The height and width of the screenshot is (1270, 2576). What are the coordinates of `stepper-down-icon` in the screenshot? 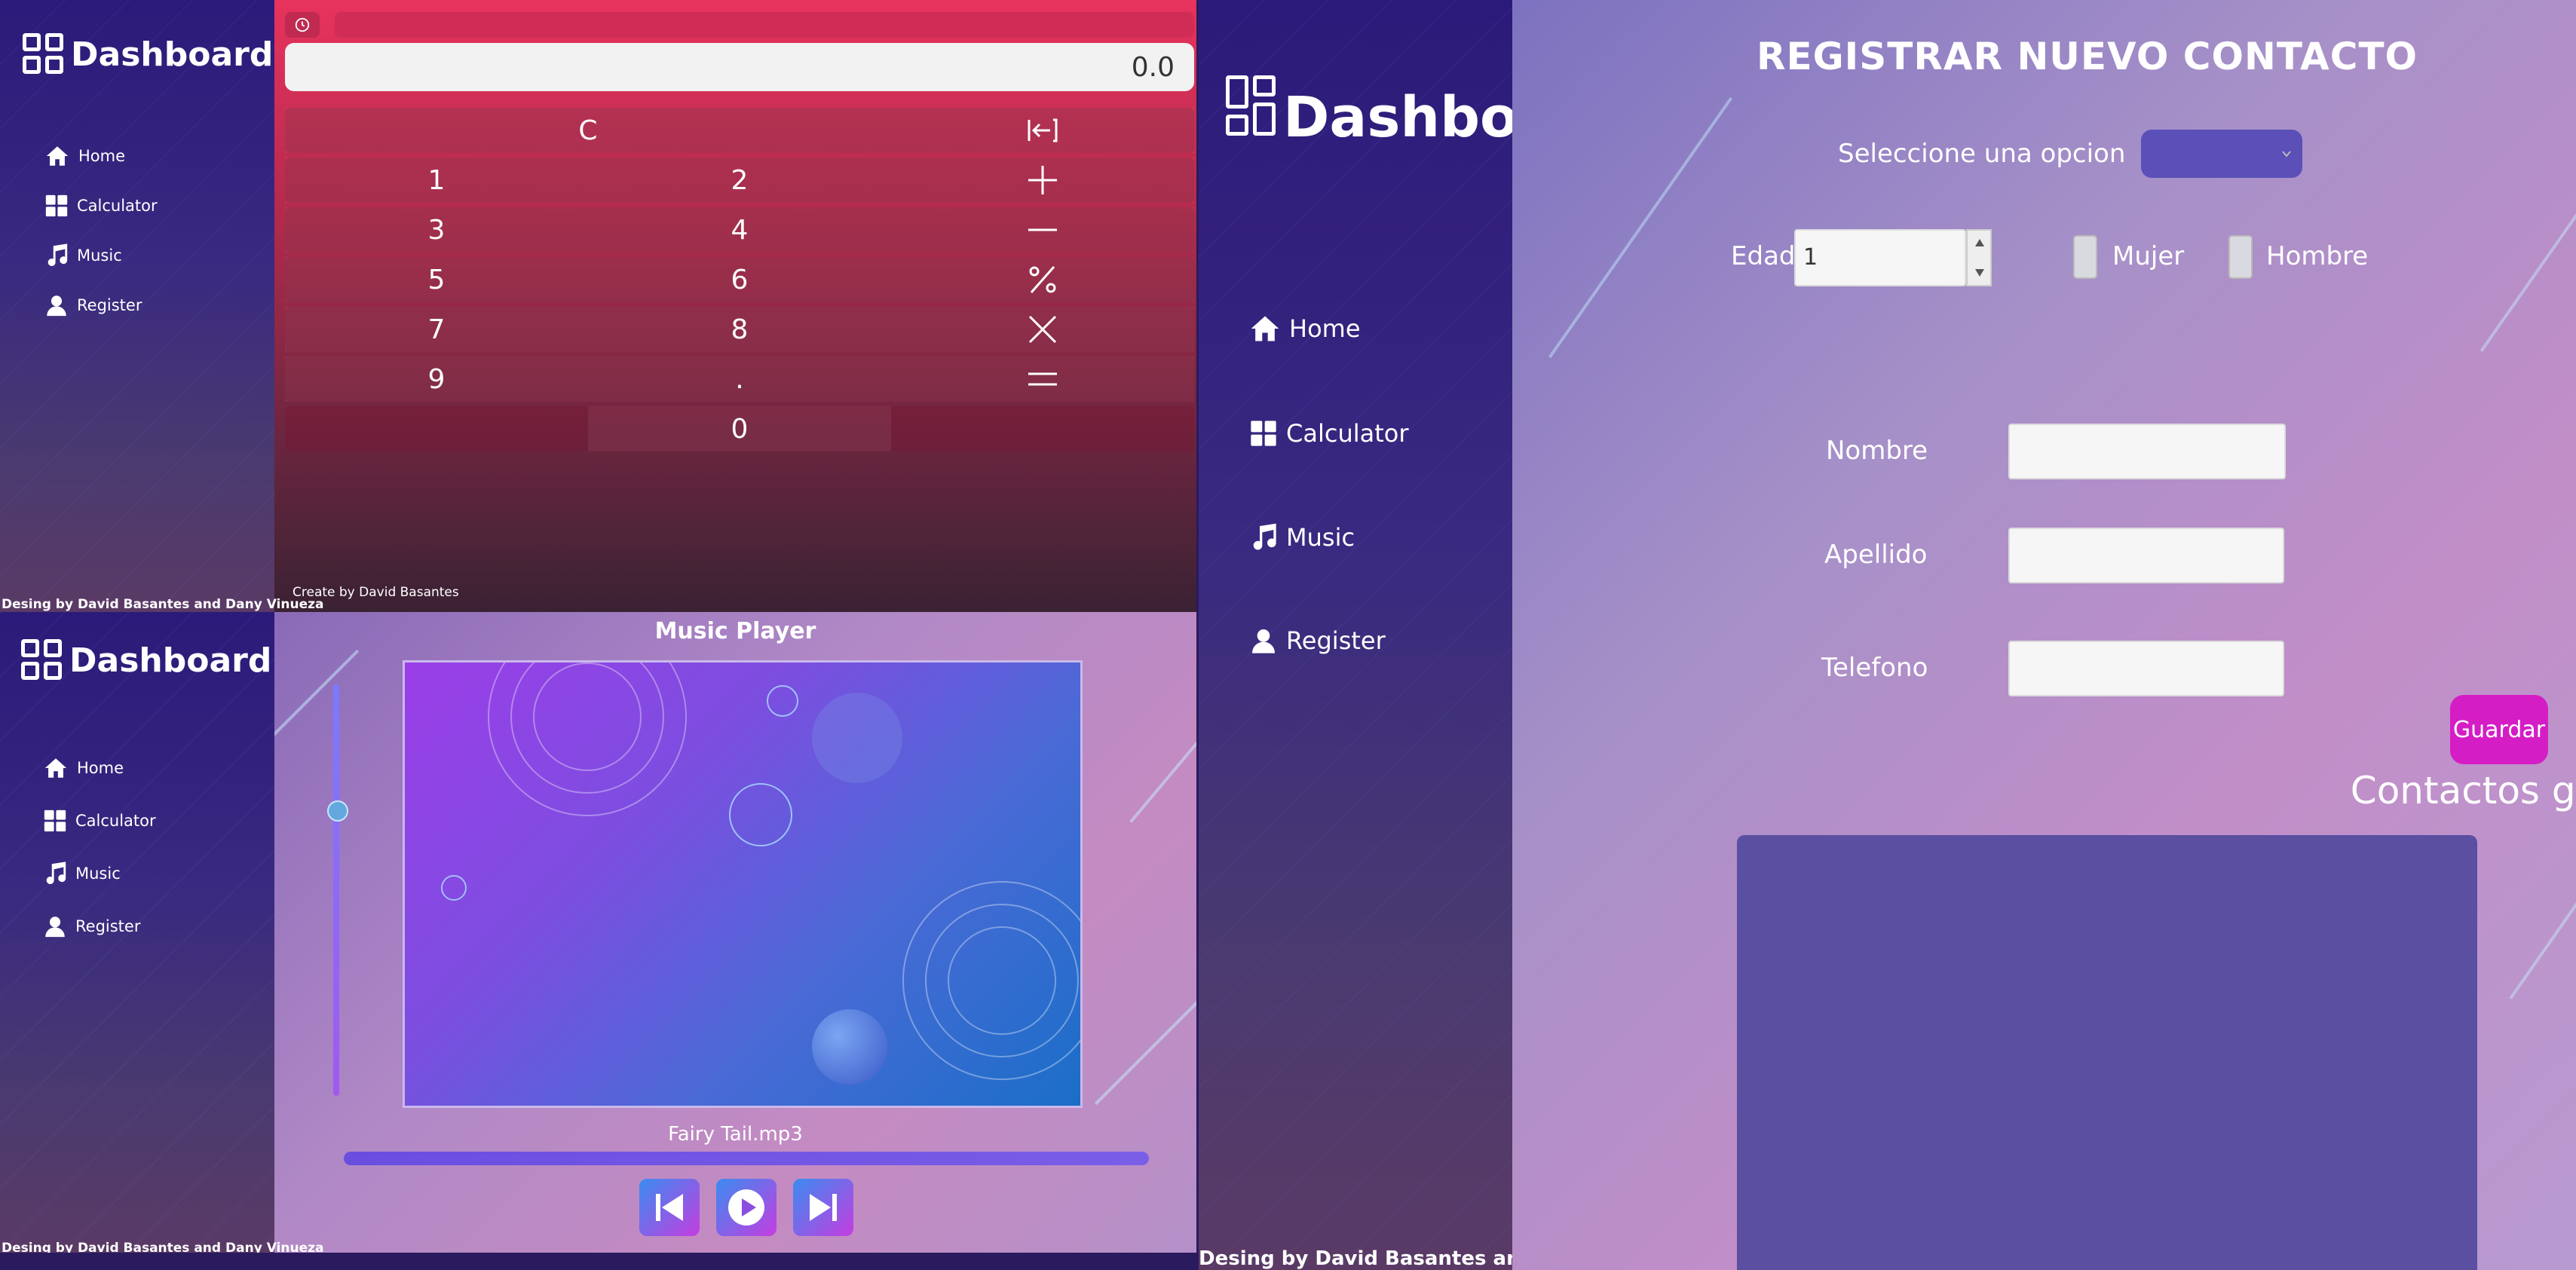 It's located at (1979, 273).